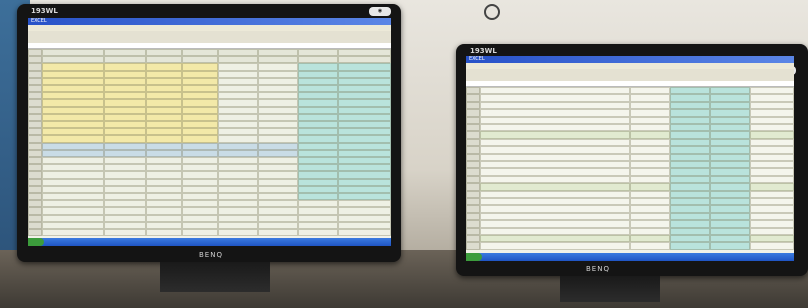 The width and height of the screenshot is (808, 308). What do you see at coordinates (474, 257) in the screenshot?
I see `right-start-button` at bounding box center [474, 257].